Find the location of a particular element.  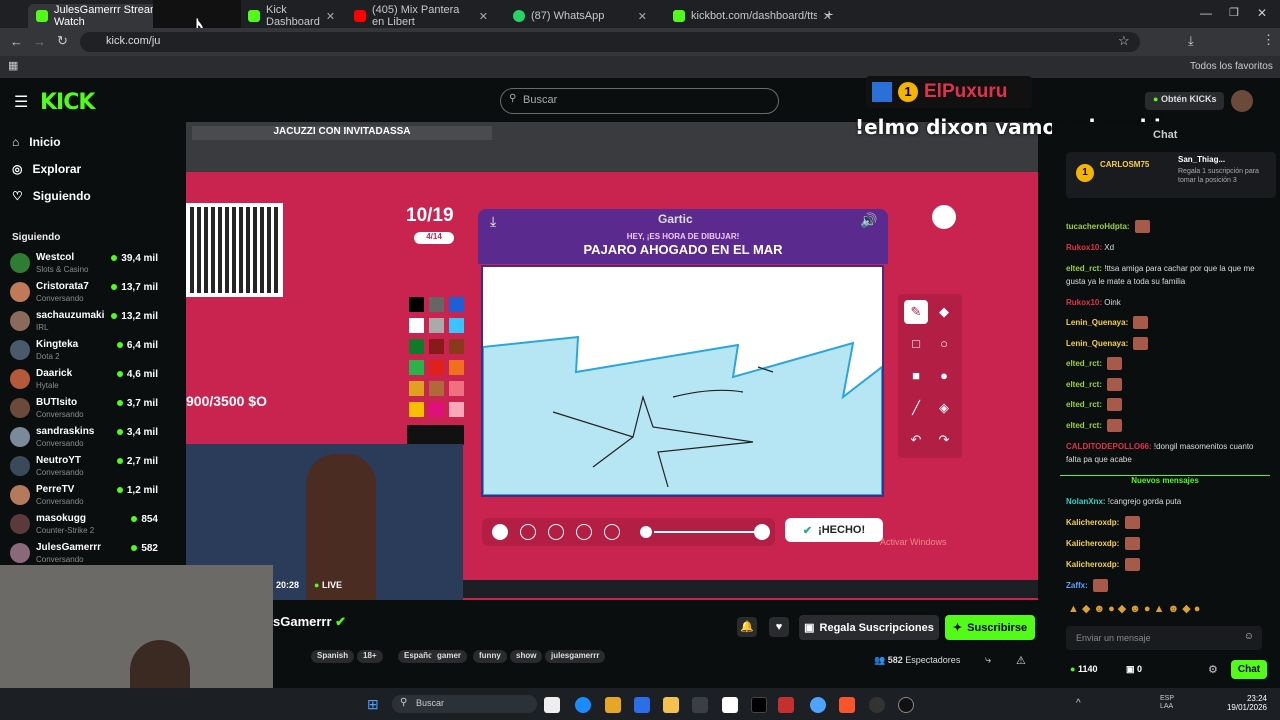

line-icon: ╱ is located at coordinates (916, 408).